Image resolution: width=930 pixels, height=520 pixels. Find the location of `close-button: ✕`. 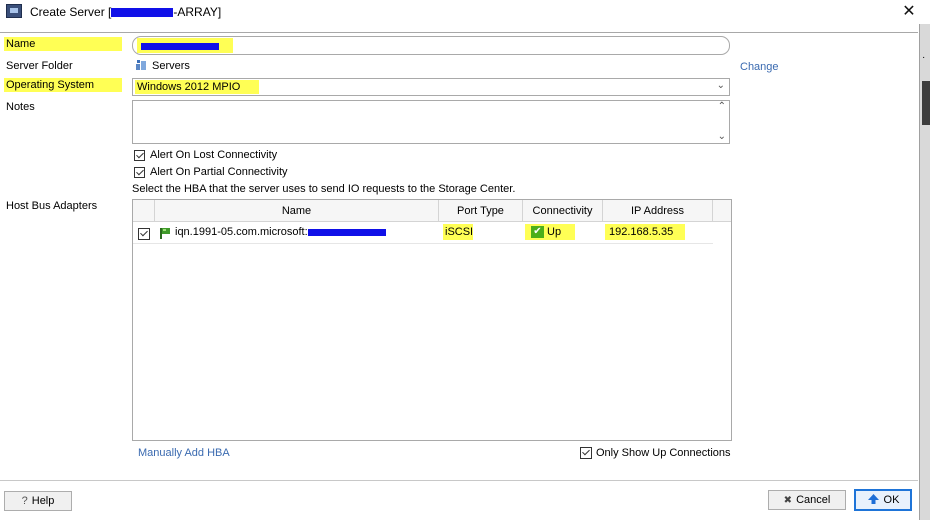

close-button: ✕ is located at coordinates (909, 12).